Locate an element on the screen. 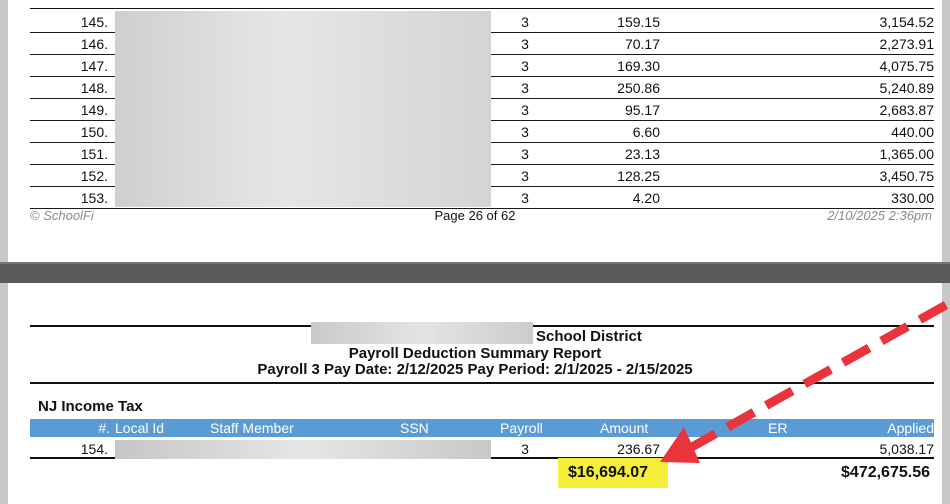 This screenshot has height=504, width=950. district-suffix: School District is located at coordinates (589, 336).